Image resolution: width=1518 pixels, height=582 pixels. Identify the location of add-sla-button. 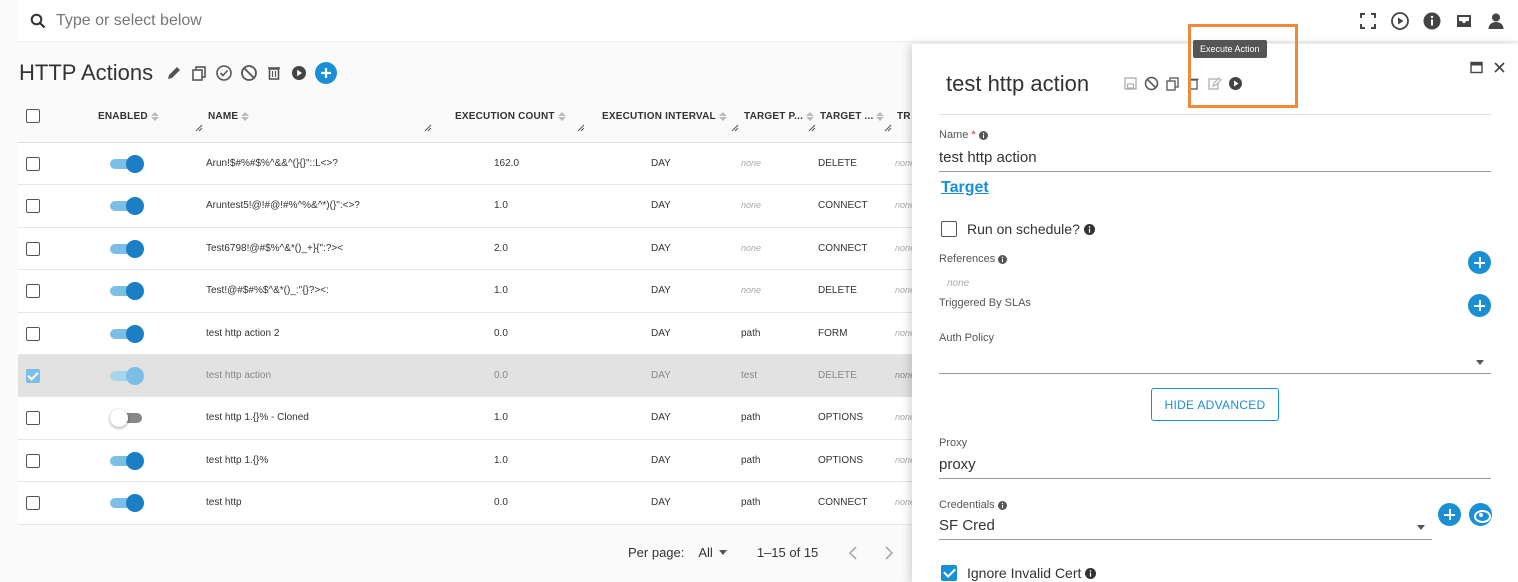
(1479, 305).